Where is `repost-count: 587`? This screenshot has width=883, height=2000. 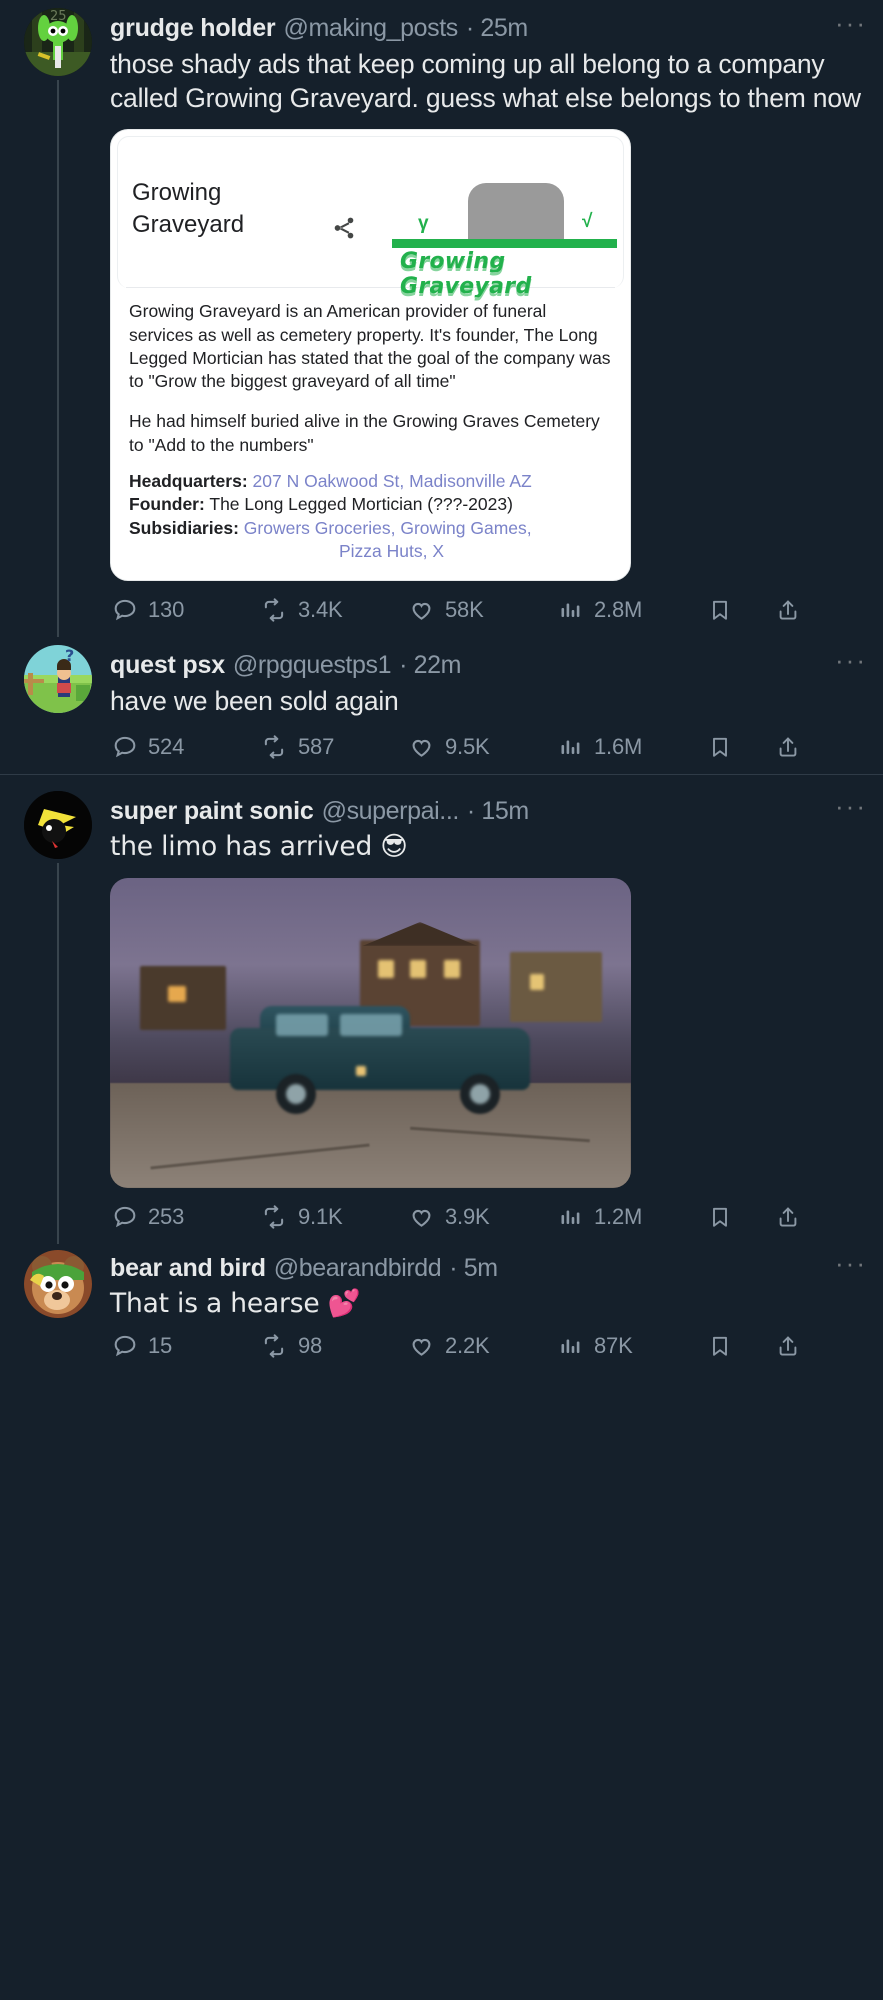
repost-count: 587 is located at coordinates (316, 746).